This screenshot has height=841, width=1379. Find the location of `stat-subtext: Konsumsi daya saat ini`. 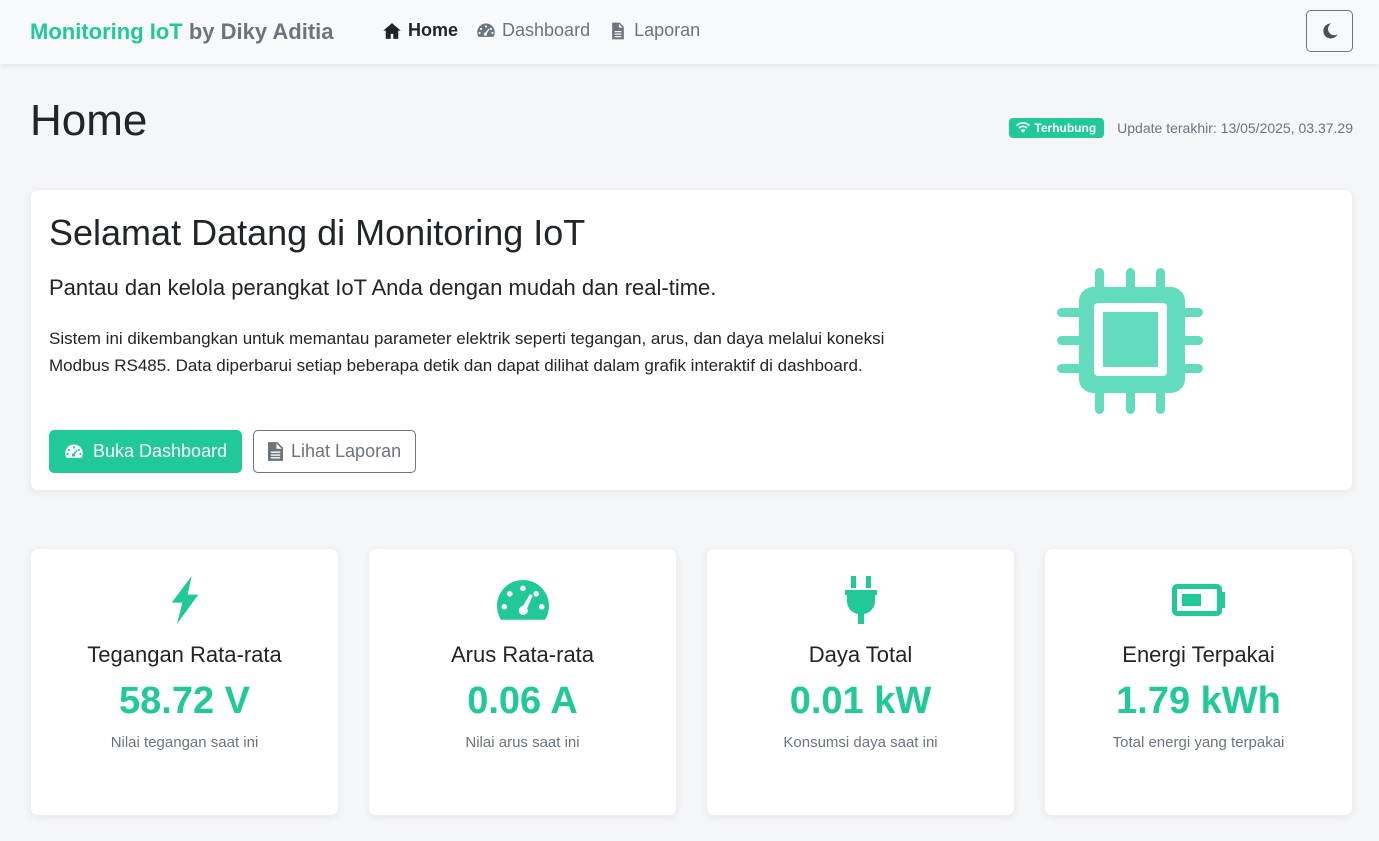

stat-subtext: Konsumsi daya saat ini is located at coordinates (860, 742).